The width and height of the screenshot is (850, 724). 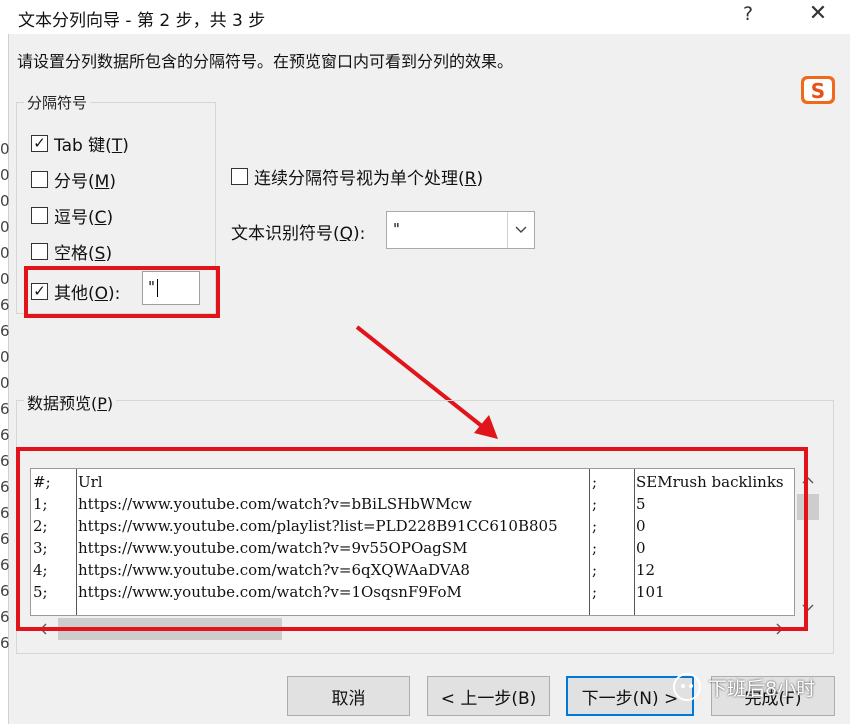 I want to click on tab-checkbox: ✓ Tab 键(T), so click(x=80, y=143).